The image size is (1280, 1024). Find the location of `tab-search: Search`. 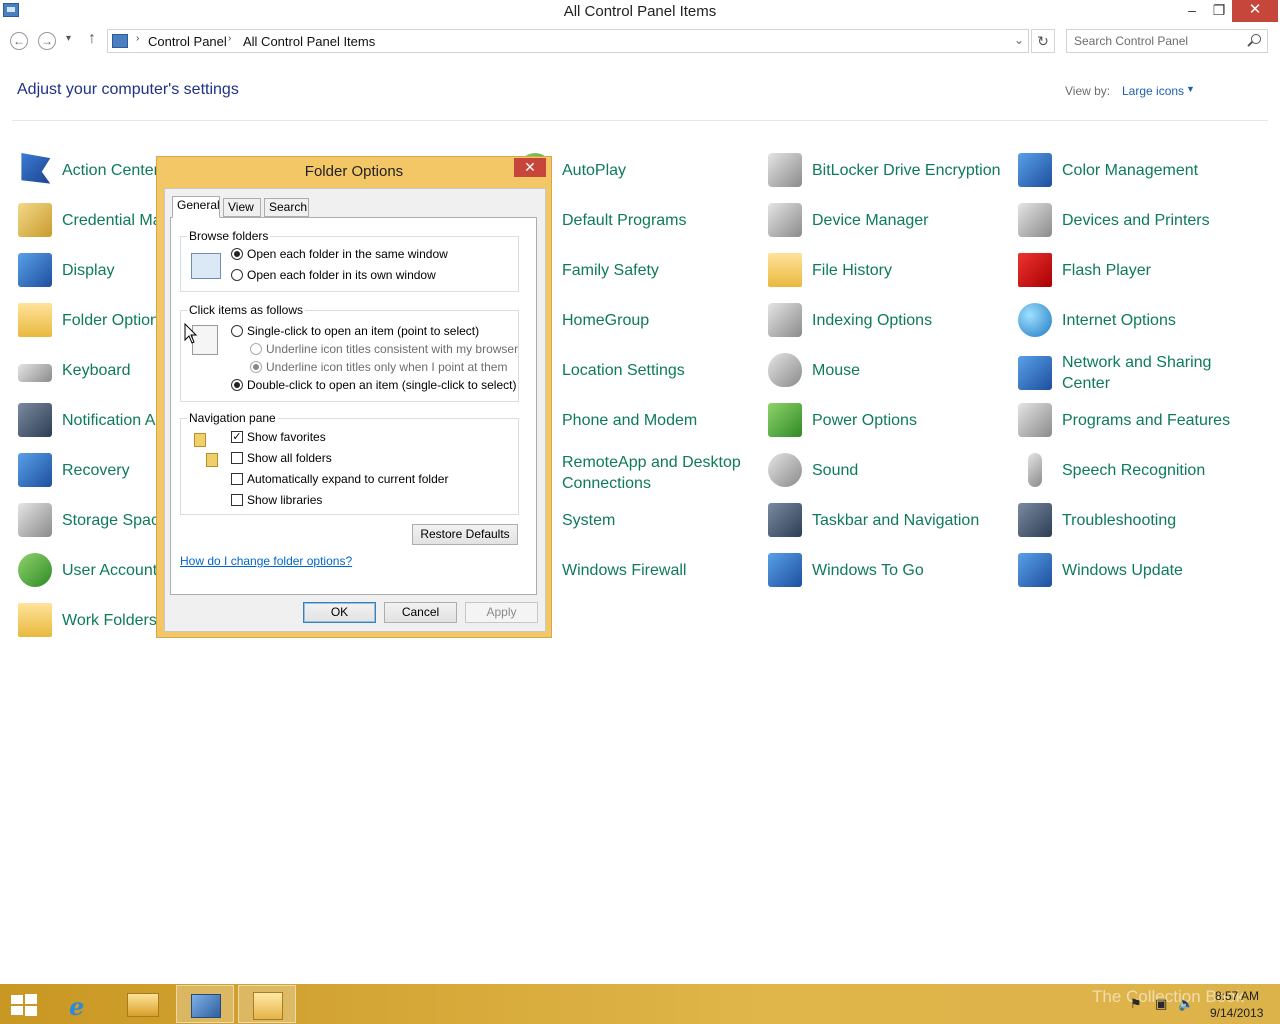

tab-search: Search is located at coordinates (286, 207).